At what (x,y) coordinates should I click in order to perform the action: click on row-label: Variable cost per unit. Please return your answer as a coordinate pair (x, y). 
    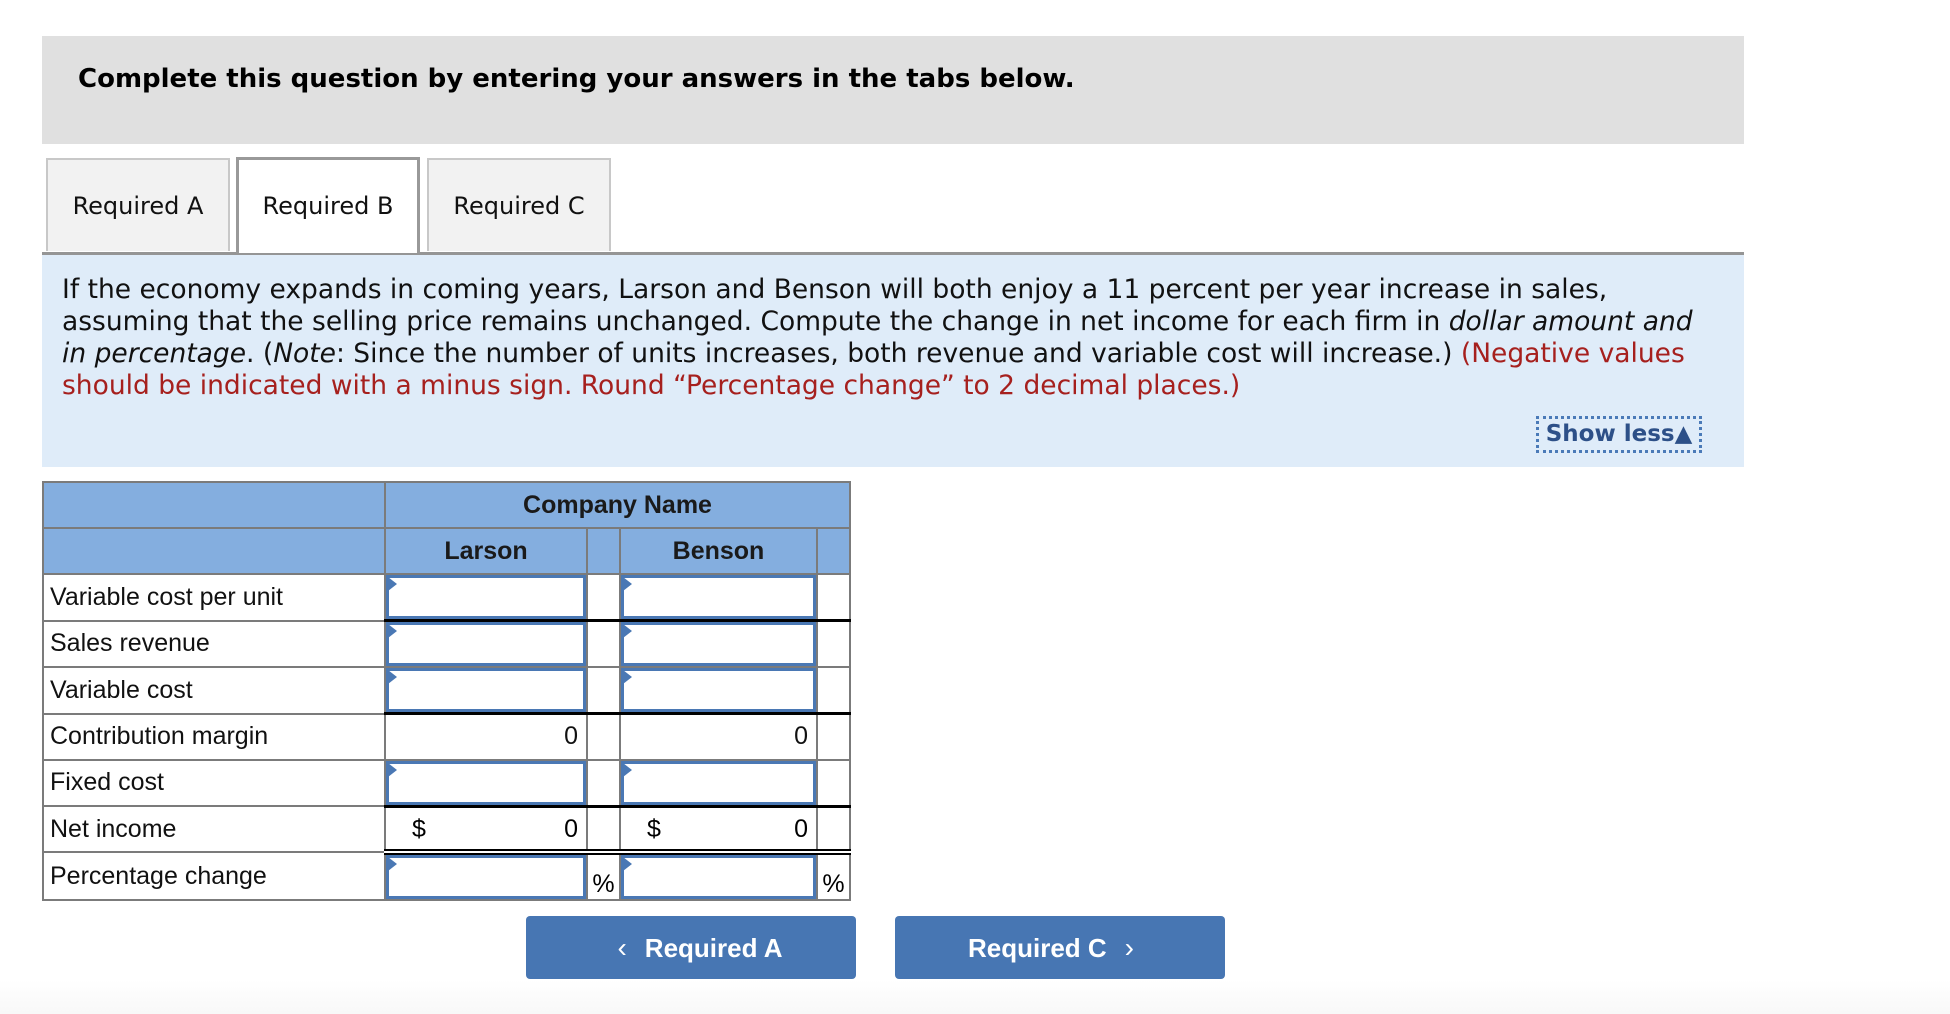
    Looking at the image, I should click on (214, 597).